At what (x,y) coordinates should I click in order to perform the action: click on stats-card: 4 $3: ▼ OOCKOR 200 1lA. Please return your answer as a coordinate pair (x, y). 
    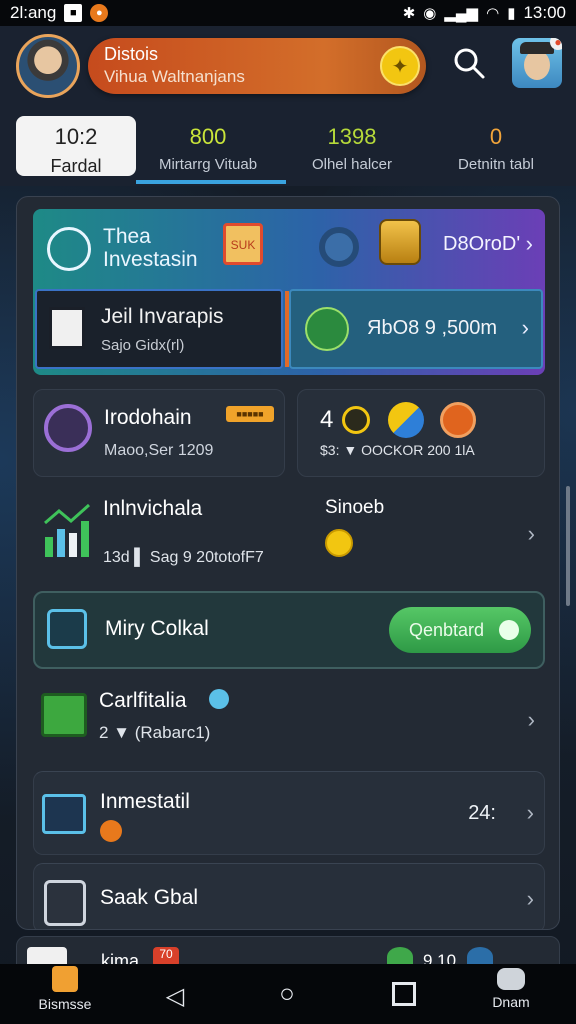
    Looking at the image, I should click on (421, 433).